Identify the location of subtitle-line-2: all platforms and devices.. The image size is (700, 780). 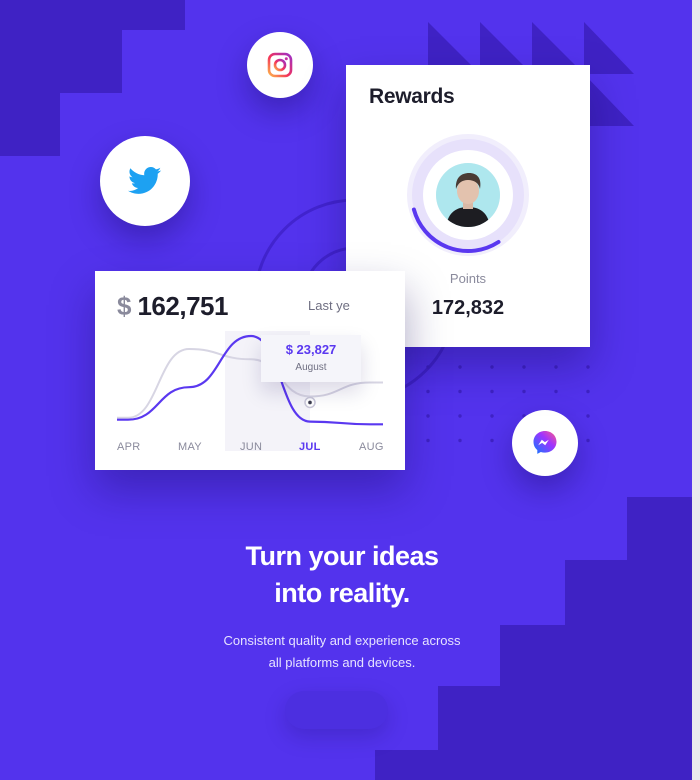
(342, 662).